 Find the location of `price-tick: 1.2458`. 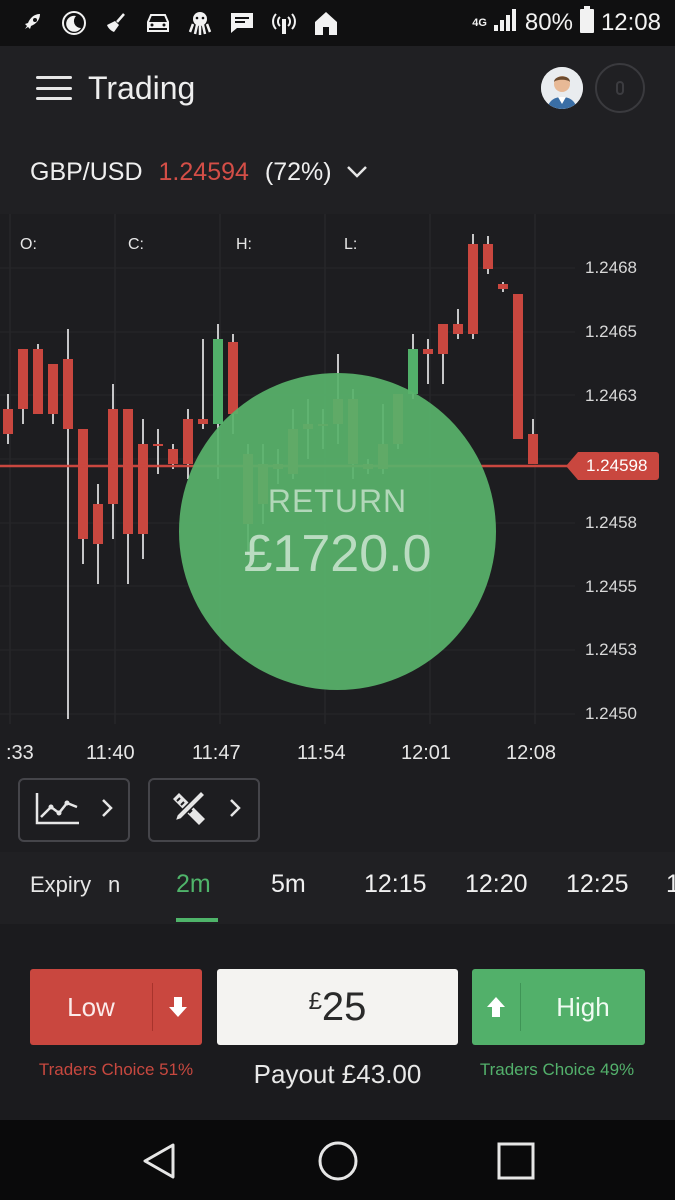

price-tick: 1.2458 is located at coordinates (611, 522).